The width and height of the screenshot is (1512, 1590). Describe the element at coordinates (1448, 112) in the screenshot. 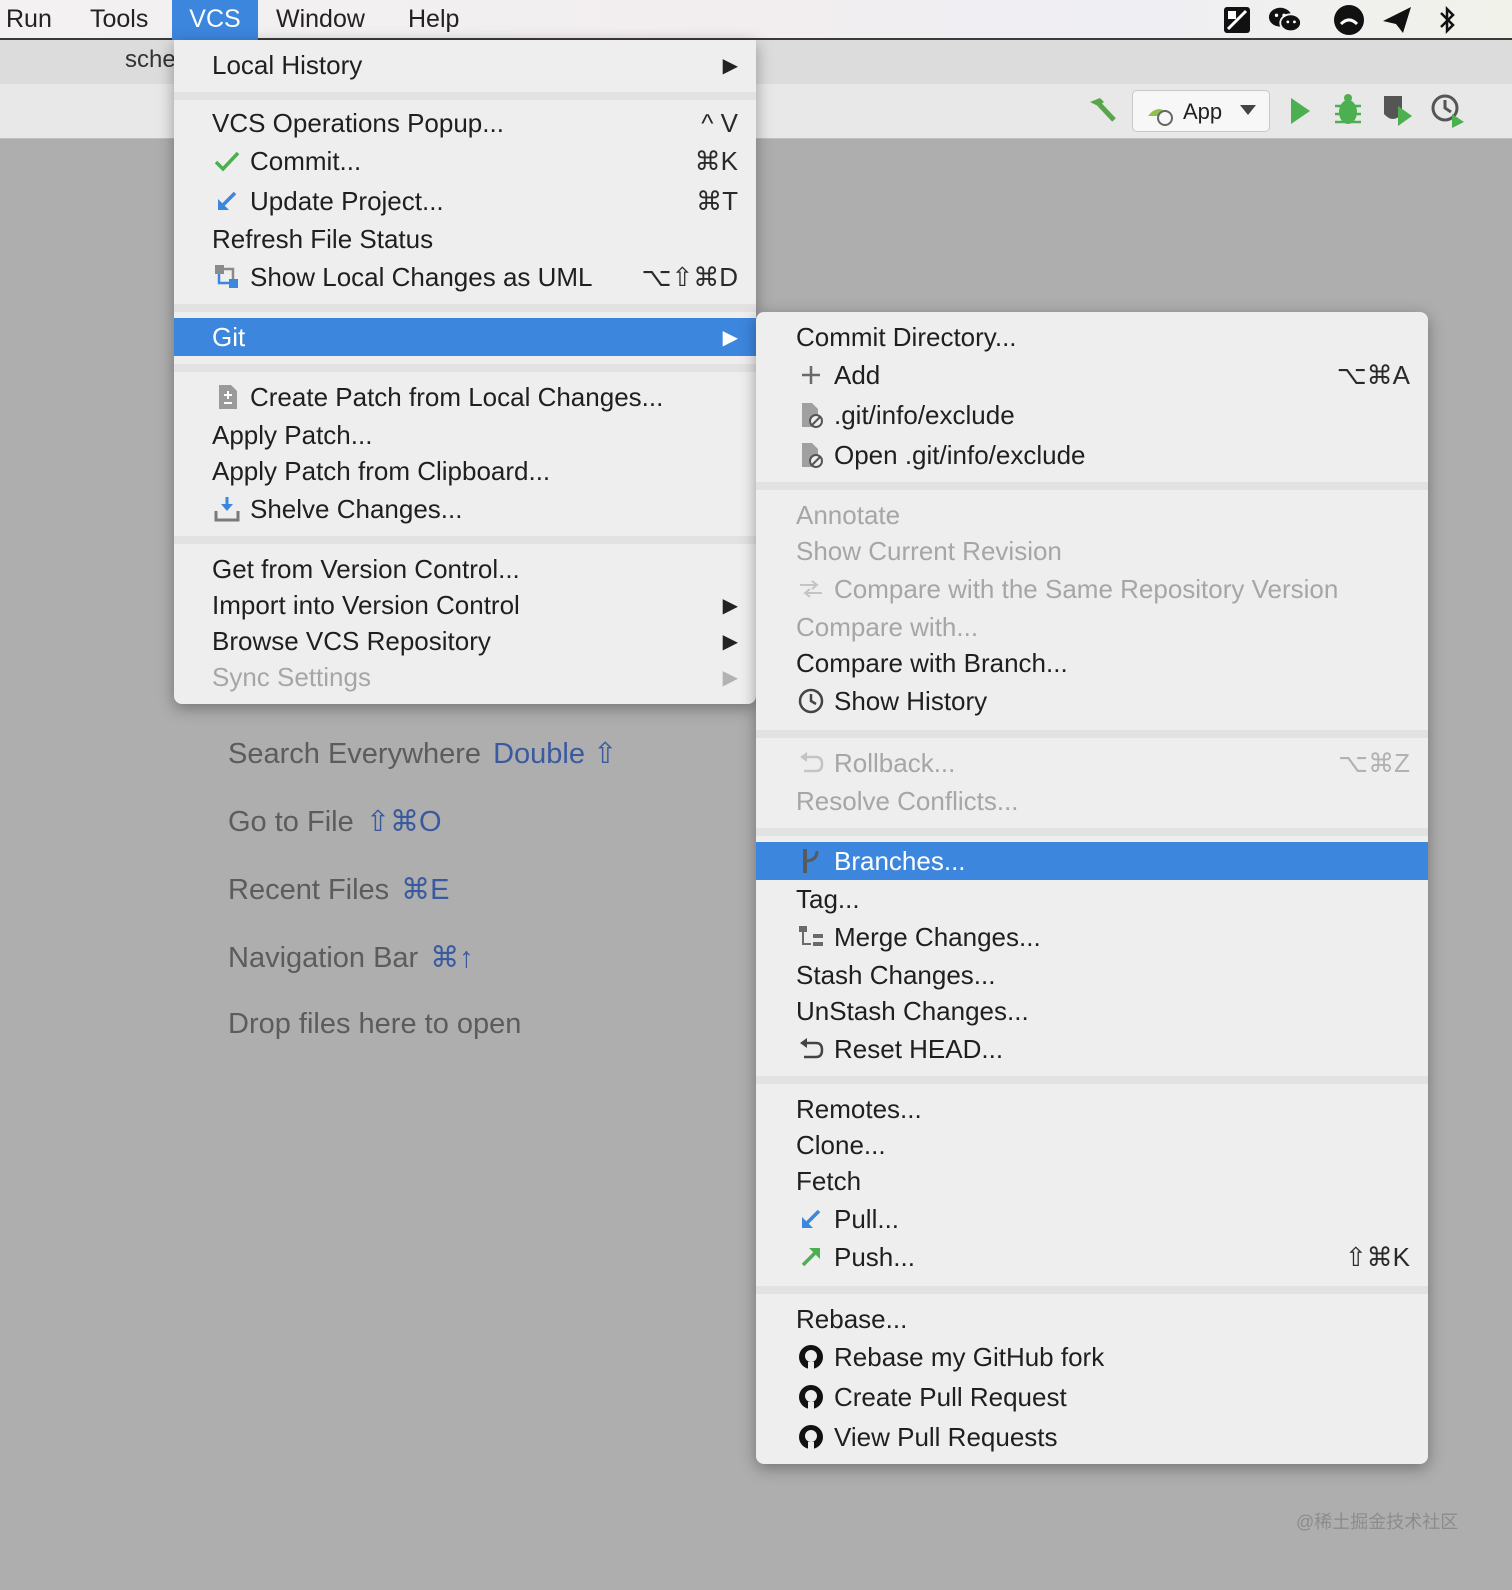

I see `profile-icon` at that location.